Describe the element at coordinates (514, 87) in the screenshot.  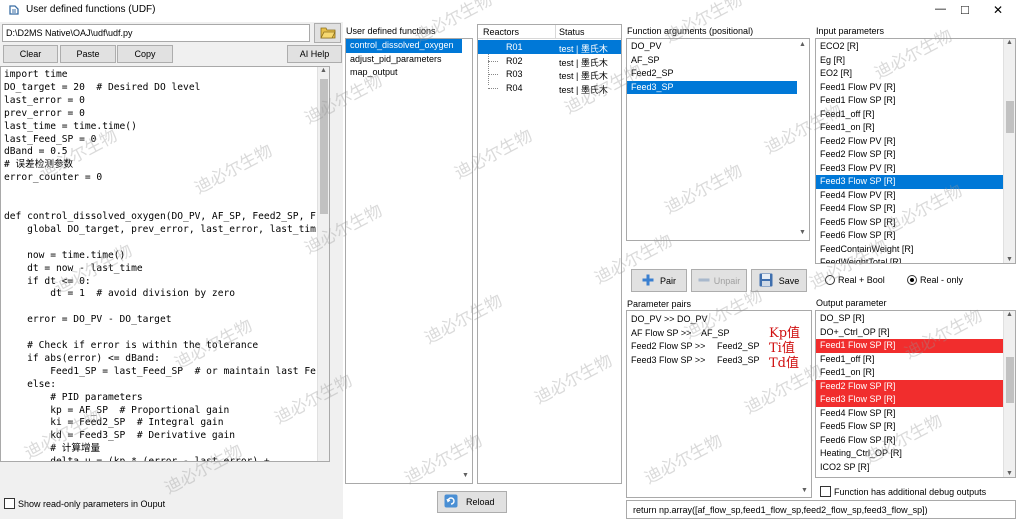
I see `reactor-name: R04` at that location.